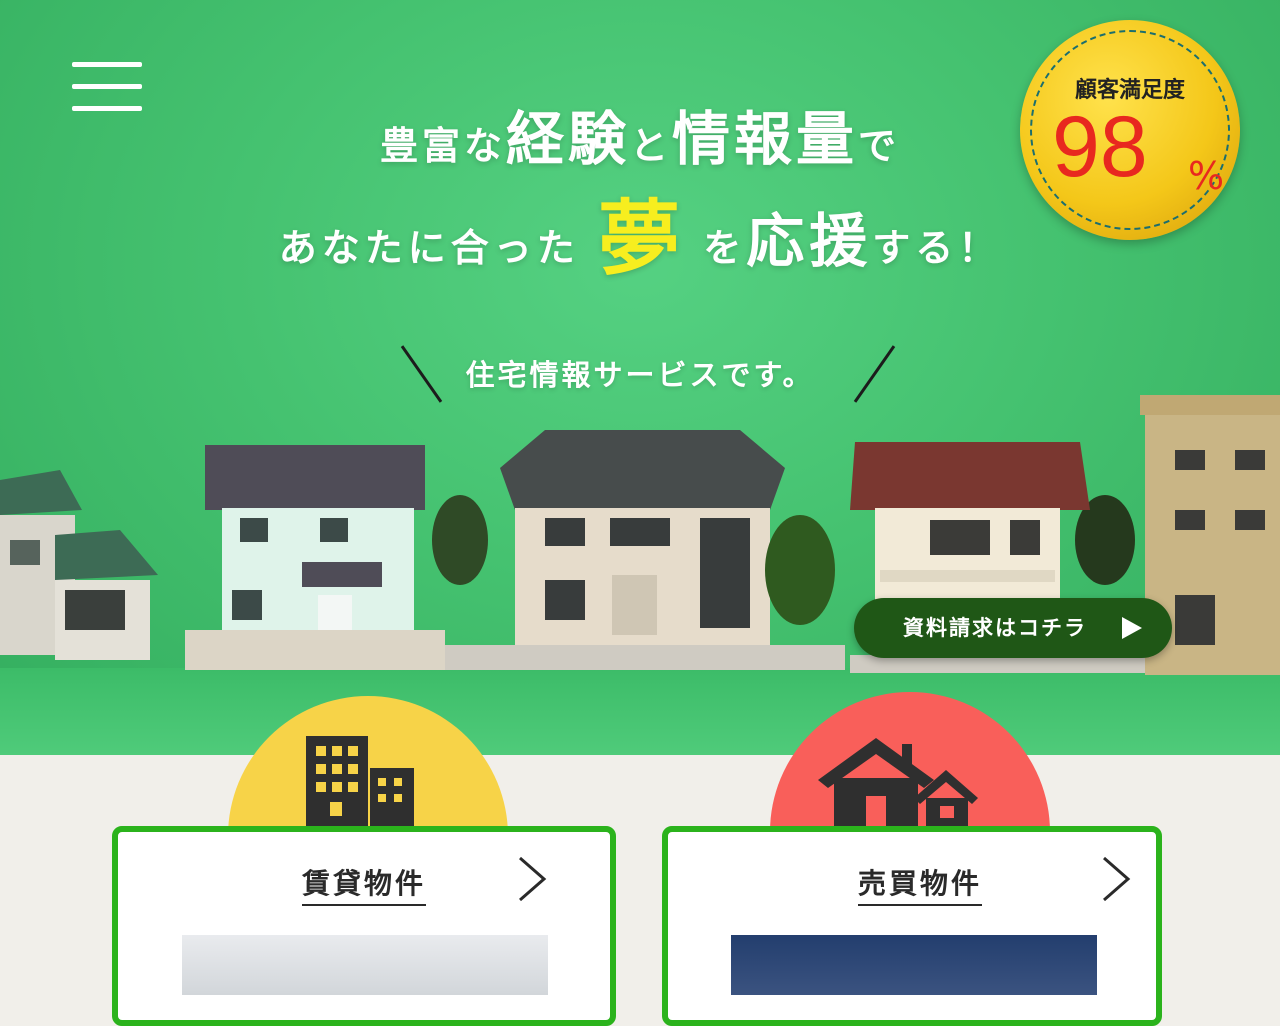  Describe the element at coordinates (364, 884) in the screenshot. I see `rental-card-title: 賃貸物件` at that location.